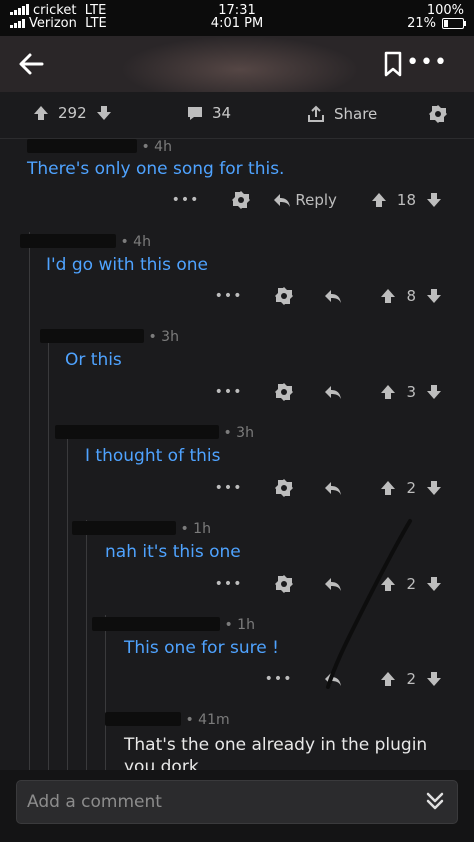 Image resolution: width=474 pixels, height=842 pixels. I want to click on header-image, so click(240, 64).